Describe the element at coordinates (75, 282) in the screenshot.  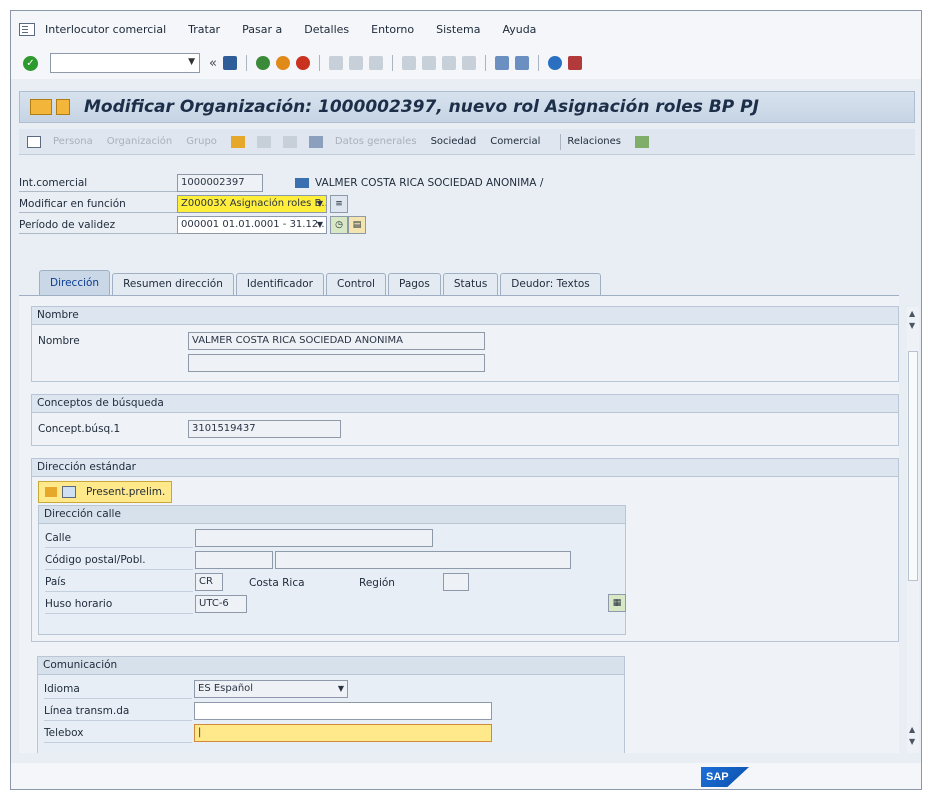
I see `tab-direccion: Dirección` at that location.